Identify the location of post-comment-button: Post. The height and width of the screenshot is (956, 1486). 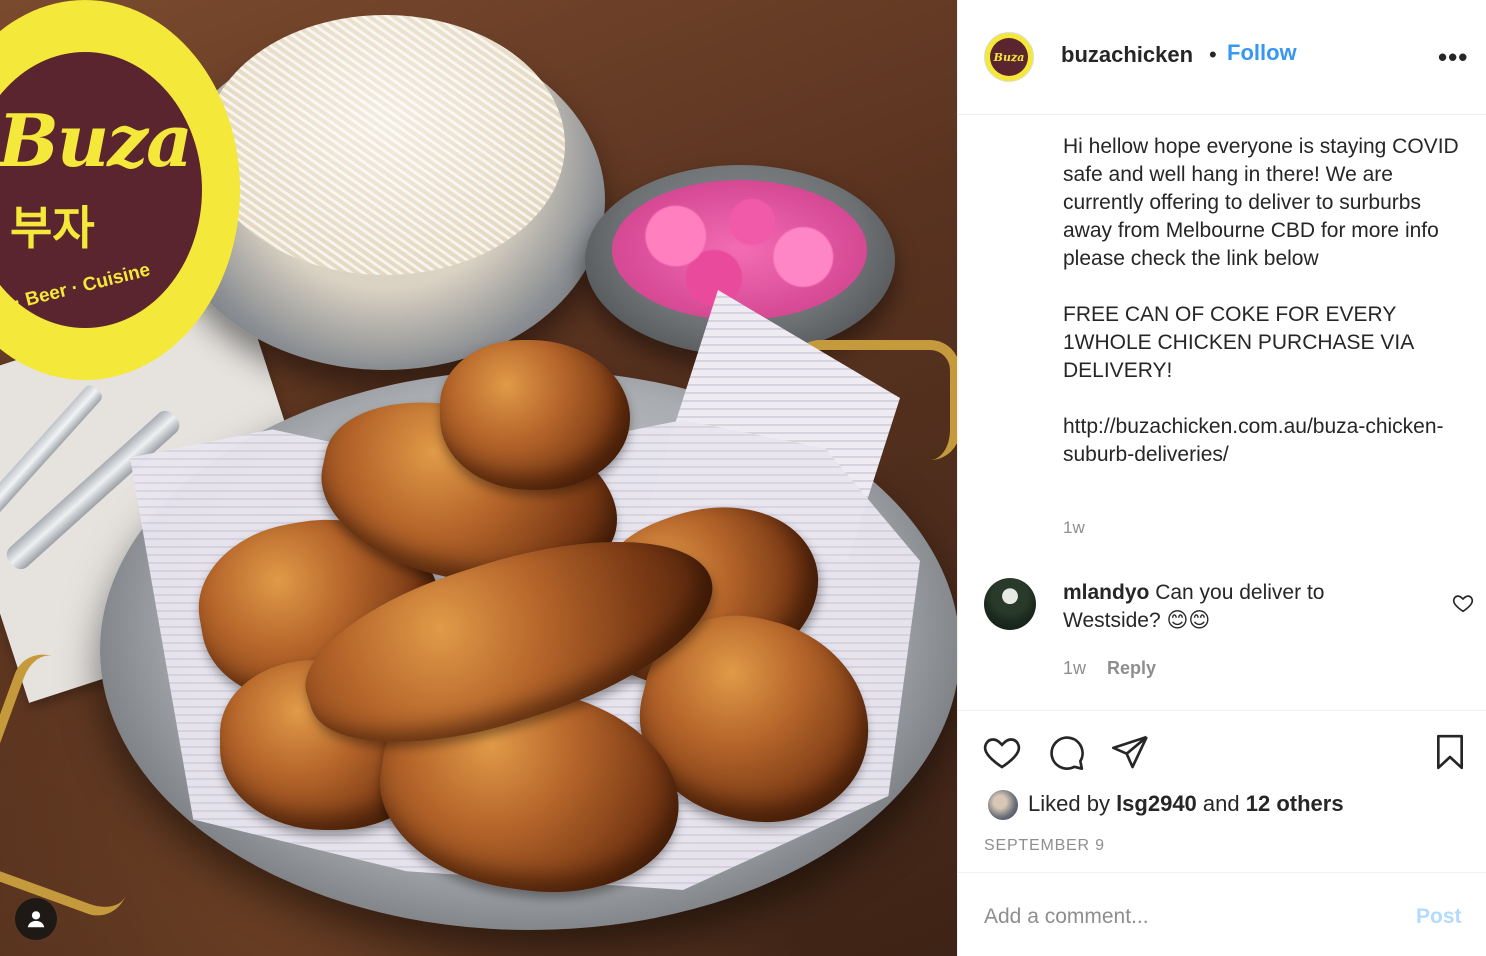
(1439, 917).